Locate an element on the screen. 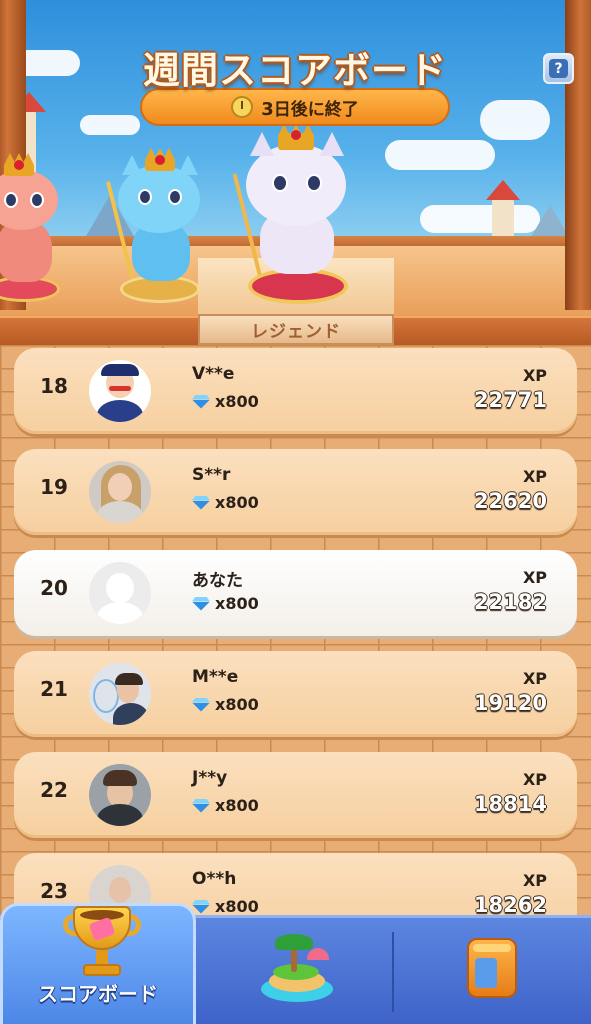 This screenshot has height=1024, width=591. bottom-navigation: スコアボード is located at coordinates (295, 963).